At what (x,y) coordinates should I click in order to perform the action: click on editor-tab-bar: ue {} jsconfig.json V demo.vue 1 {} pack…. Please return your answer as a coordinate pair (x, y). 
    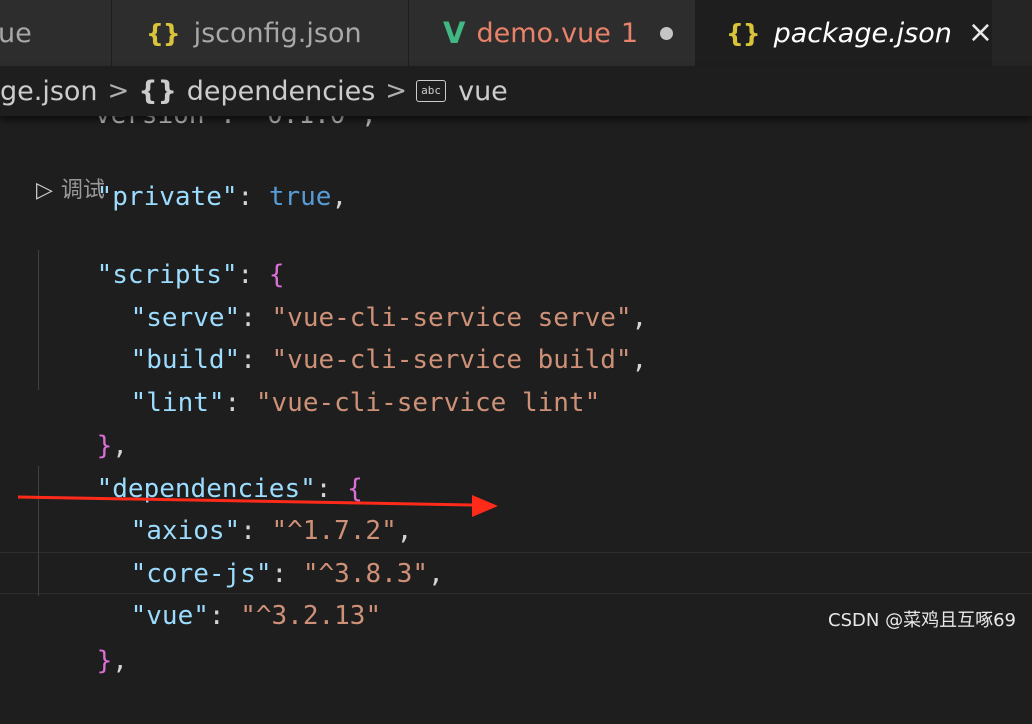
    Looking at the image, I should click on (516, 33).